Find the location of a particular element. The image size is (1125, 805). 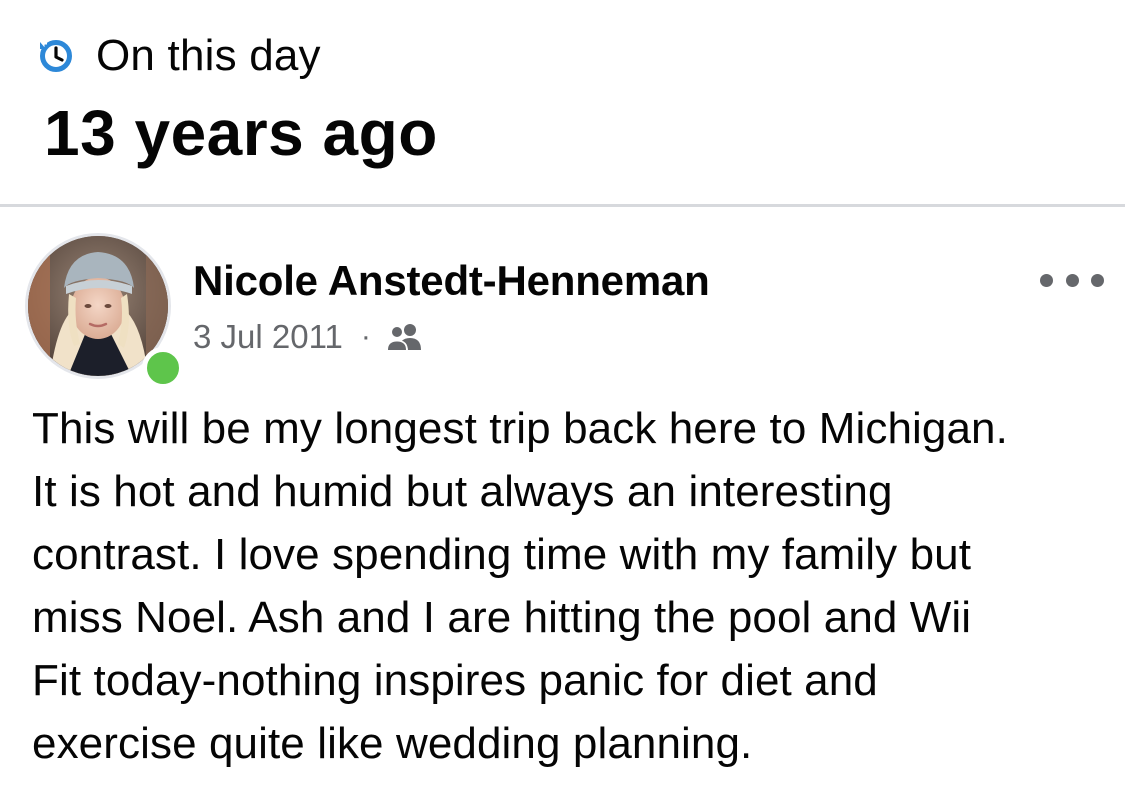

post-date: 3 Jul 2011 is located at coordinates (268, 337).